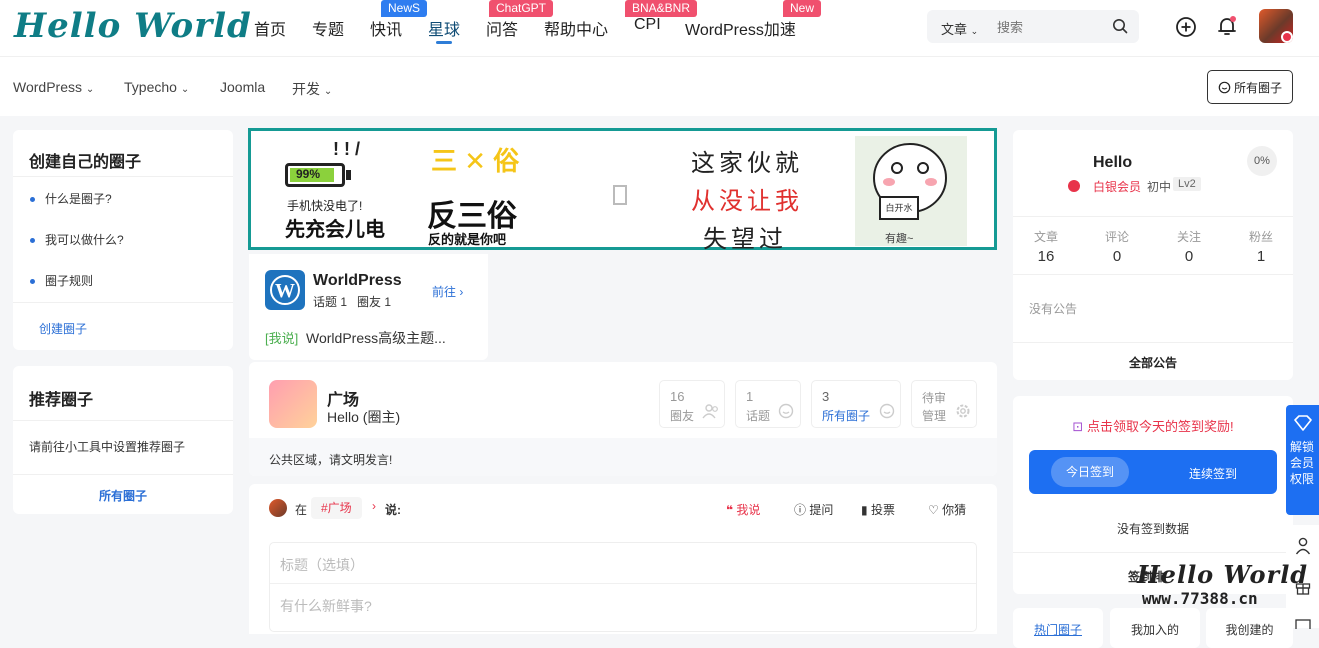  What do you see at coordinates (270, 28) in the screenshot?
I see `nav-home: 首页` at bounding box center [270, 28].